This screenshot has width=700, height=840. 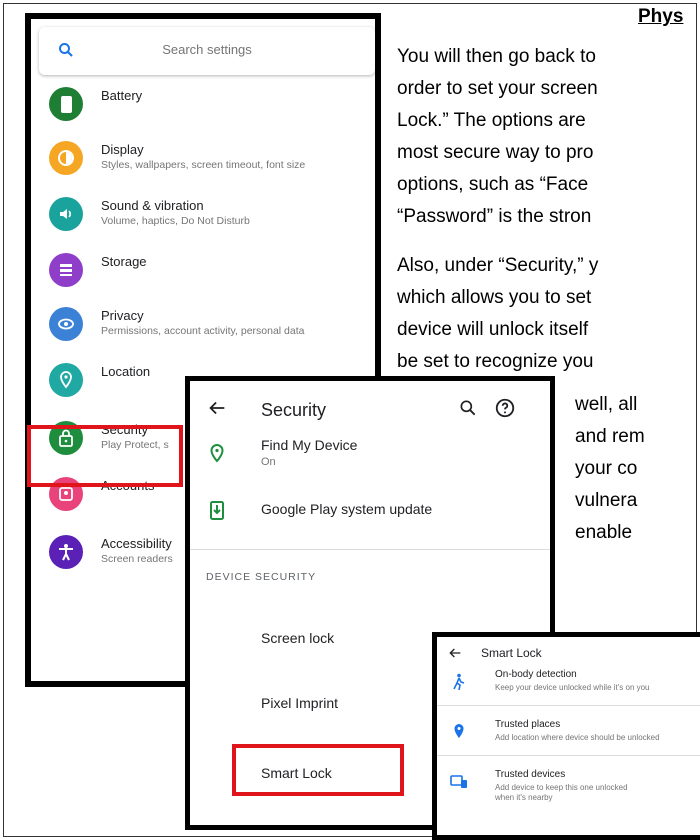 I want to click on doc-line: enable, so click(x=604, y=532).